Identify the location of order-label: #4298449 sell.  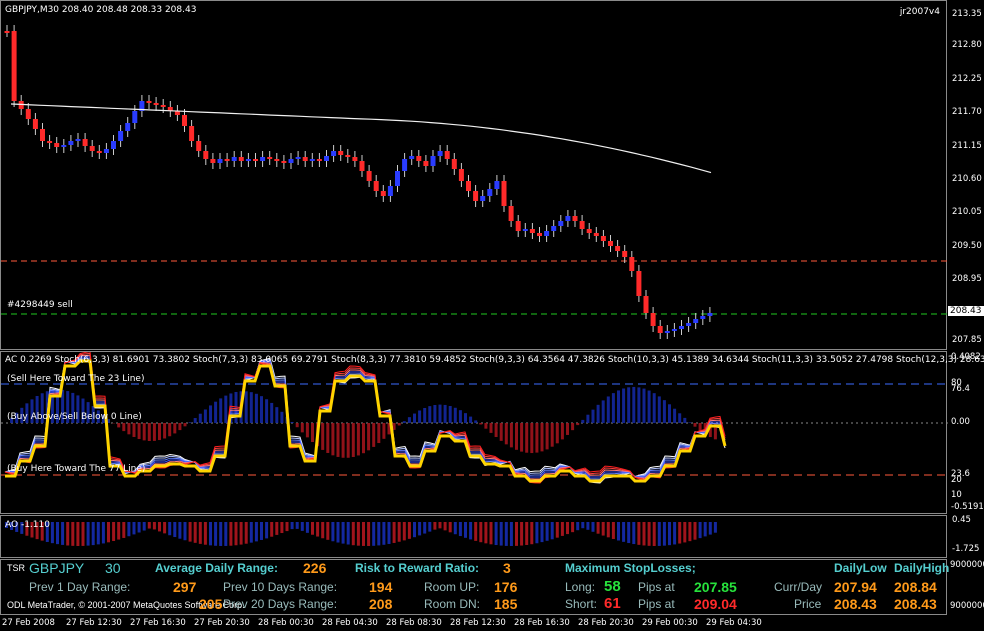
(40, 305).